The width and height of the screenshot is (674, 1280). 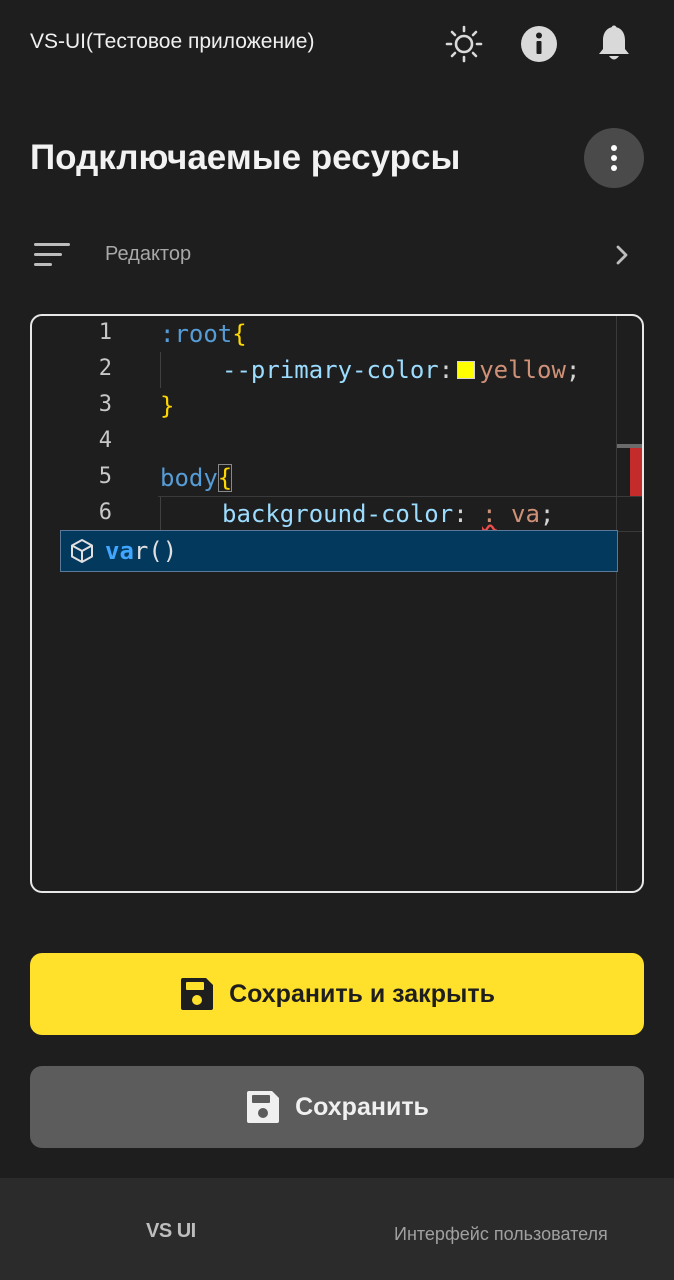 I want to click on code-text: background-color: : va;, so click(x=388, y=514).